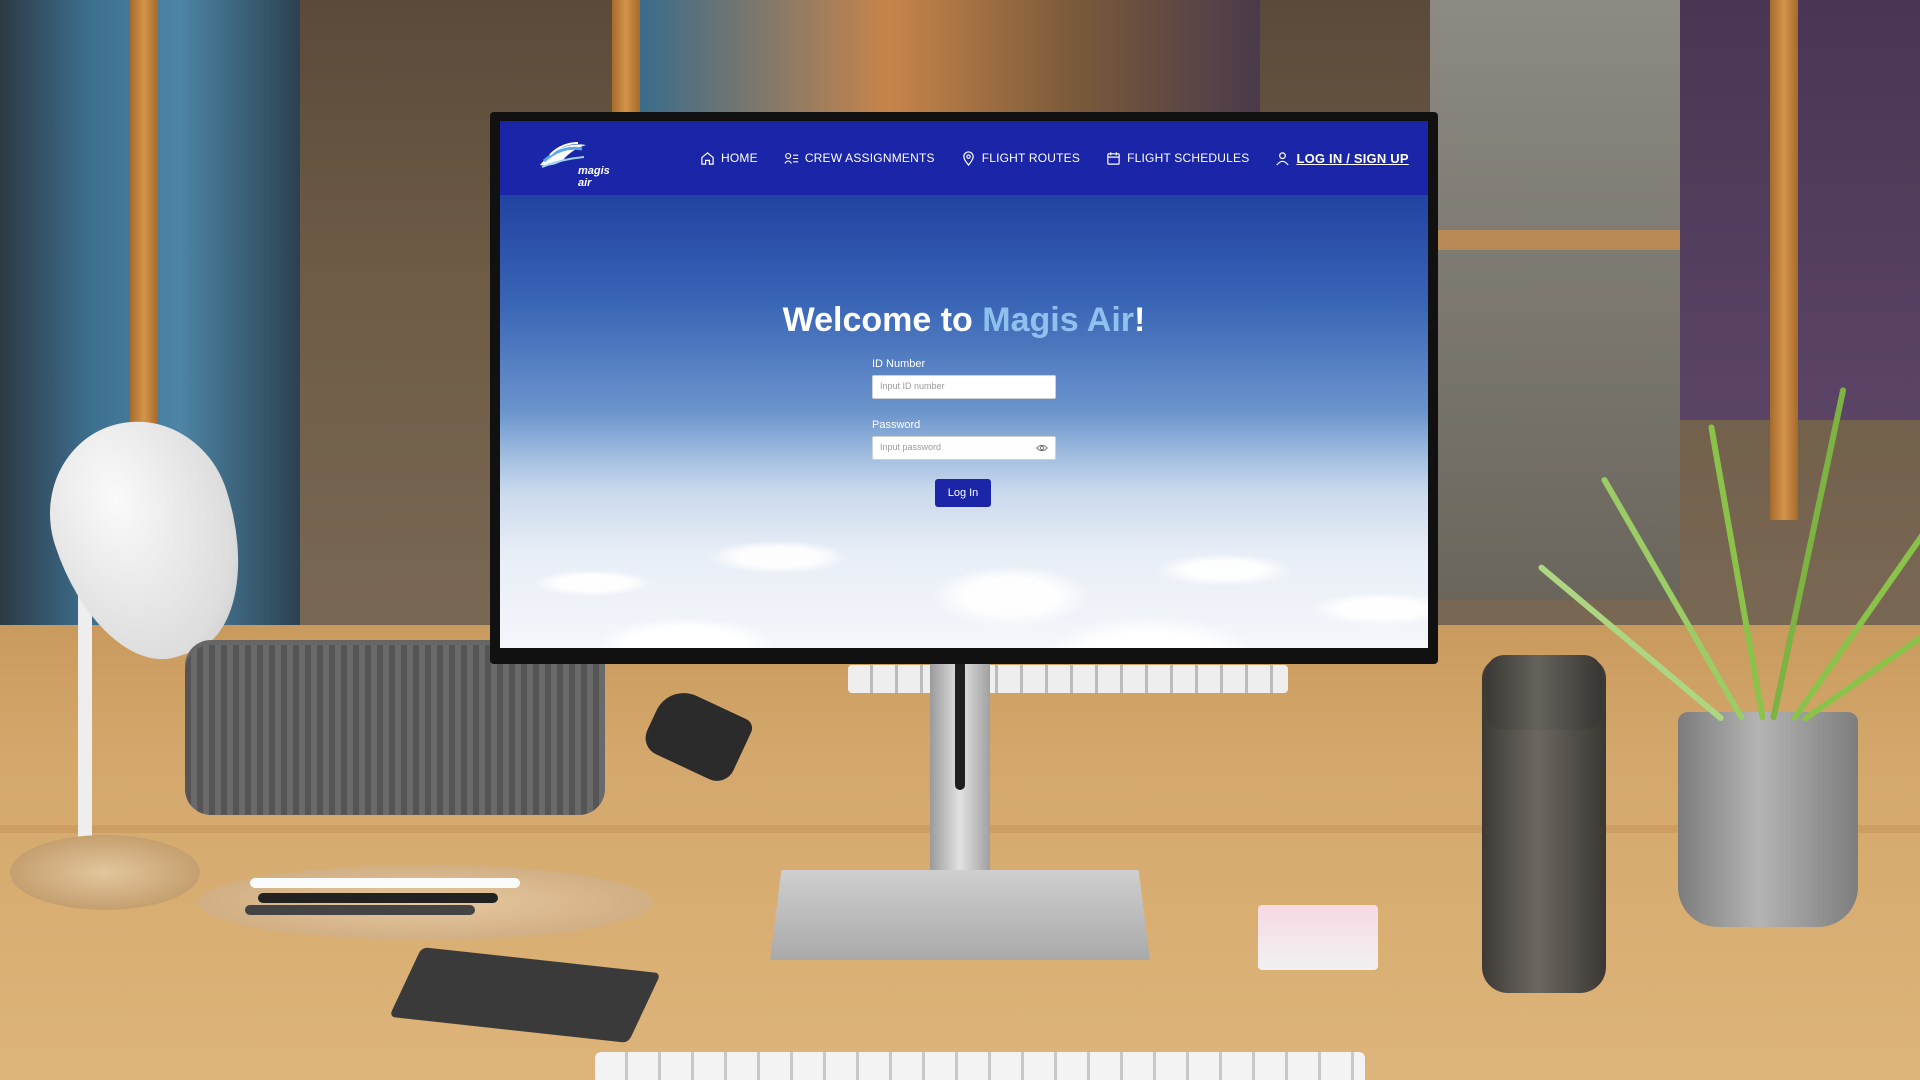 The height and width of the screenshot is (1080, 1920). I want to click on page-title: Welcome to Magis Air!, so click(964, 320).